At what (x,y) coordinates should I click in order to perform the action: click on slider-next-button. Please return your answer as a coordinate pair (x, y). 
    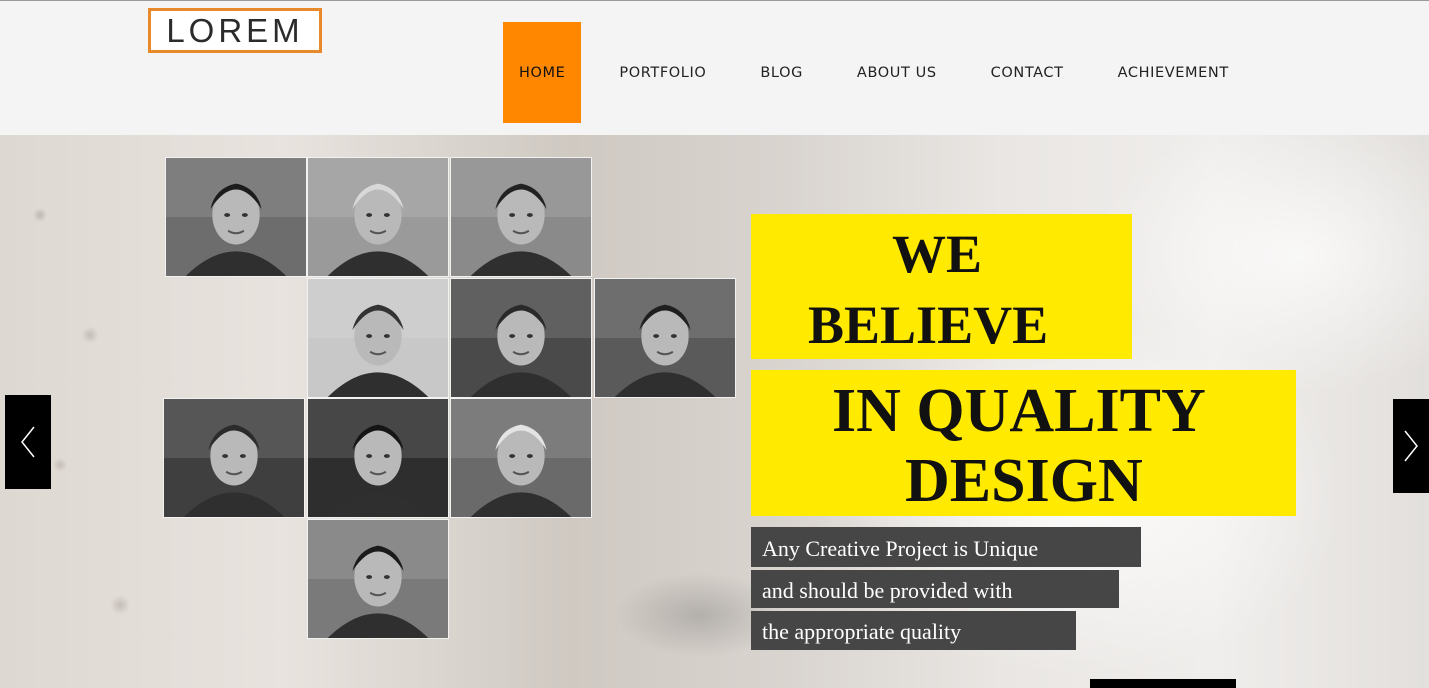
    Looking at the image, I should click on (1411, 446).